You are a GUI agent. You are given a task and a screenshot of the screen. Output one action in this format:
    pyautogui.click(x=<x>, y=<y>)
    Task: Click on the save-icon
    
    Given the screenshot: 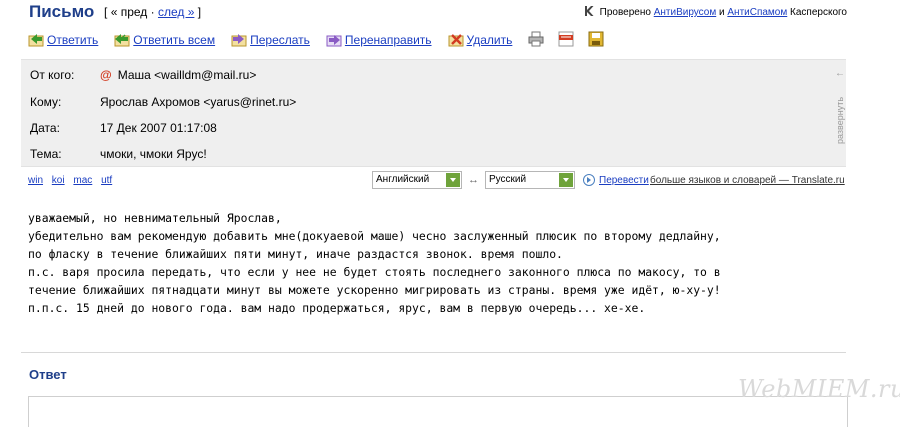 What is the action you would take?
    pyautogui.click(x=596, y=40)
    